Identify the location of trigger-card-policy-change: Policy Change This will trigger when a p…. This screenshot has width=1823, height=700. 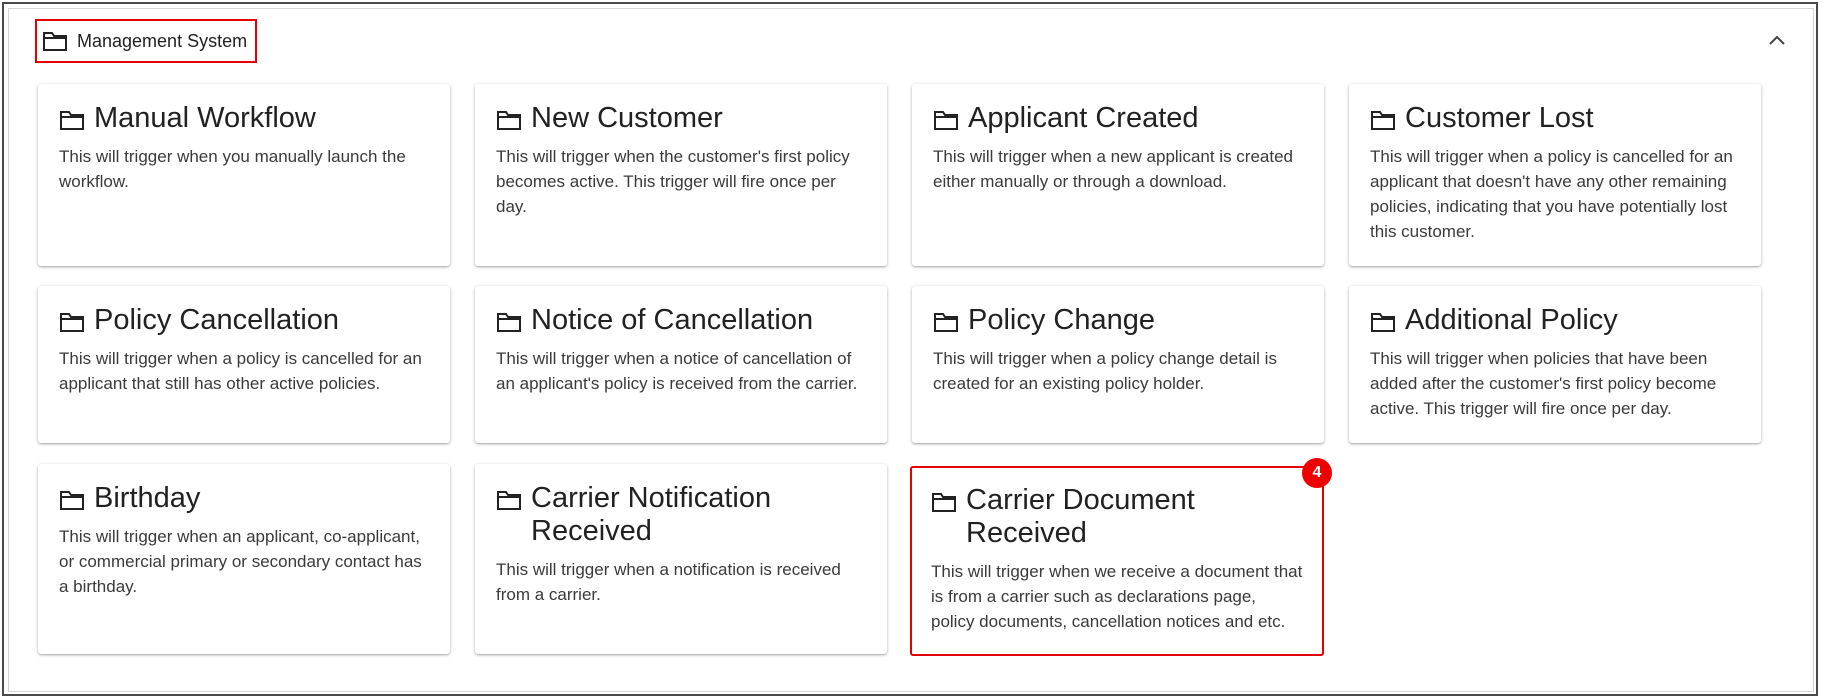
(1118, 364).